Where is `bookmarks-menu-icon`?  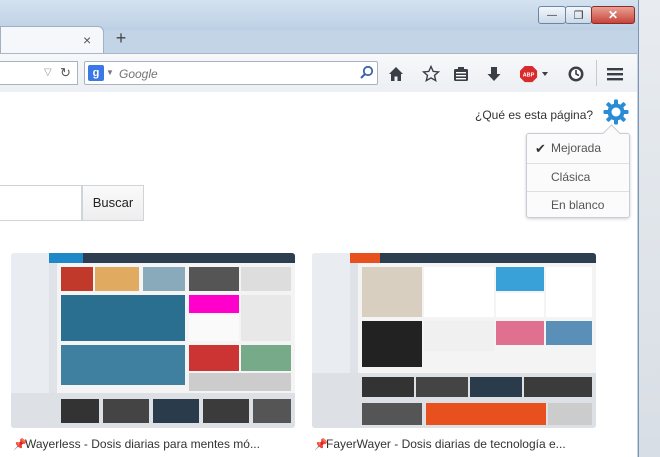 bookmarks-menu-icon is located at coordinates (461, 74).